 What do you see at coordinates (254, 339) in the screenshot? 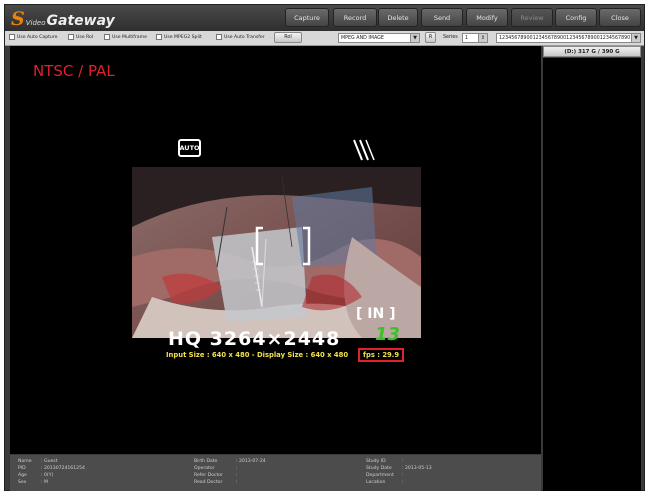
I see `hq-resolution-label: HQ 3264×2448` at bounding box center [254, 339].